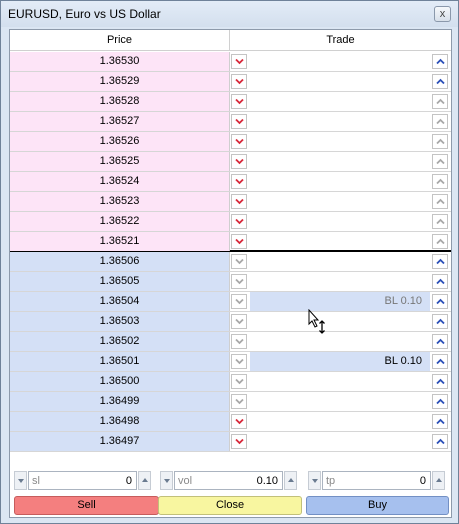 The width and height of the screenshot is (459, 524). Describe the element at coordinates (314, 480) in the screenshot. I see `tp-decrease-button` at that location.